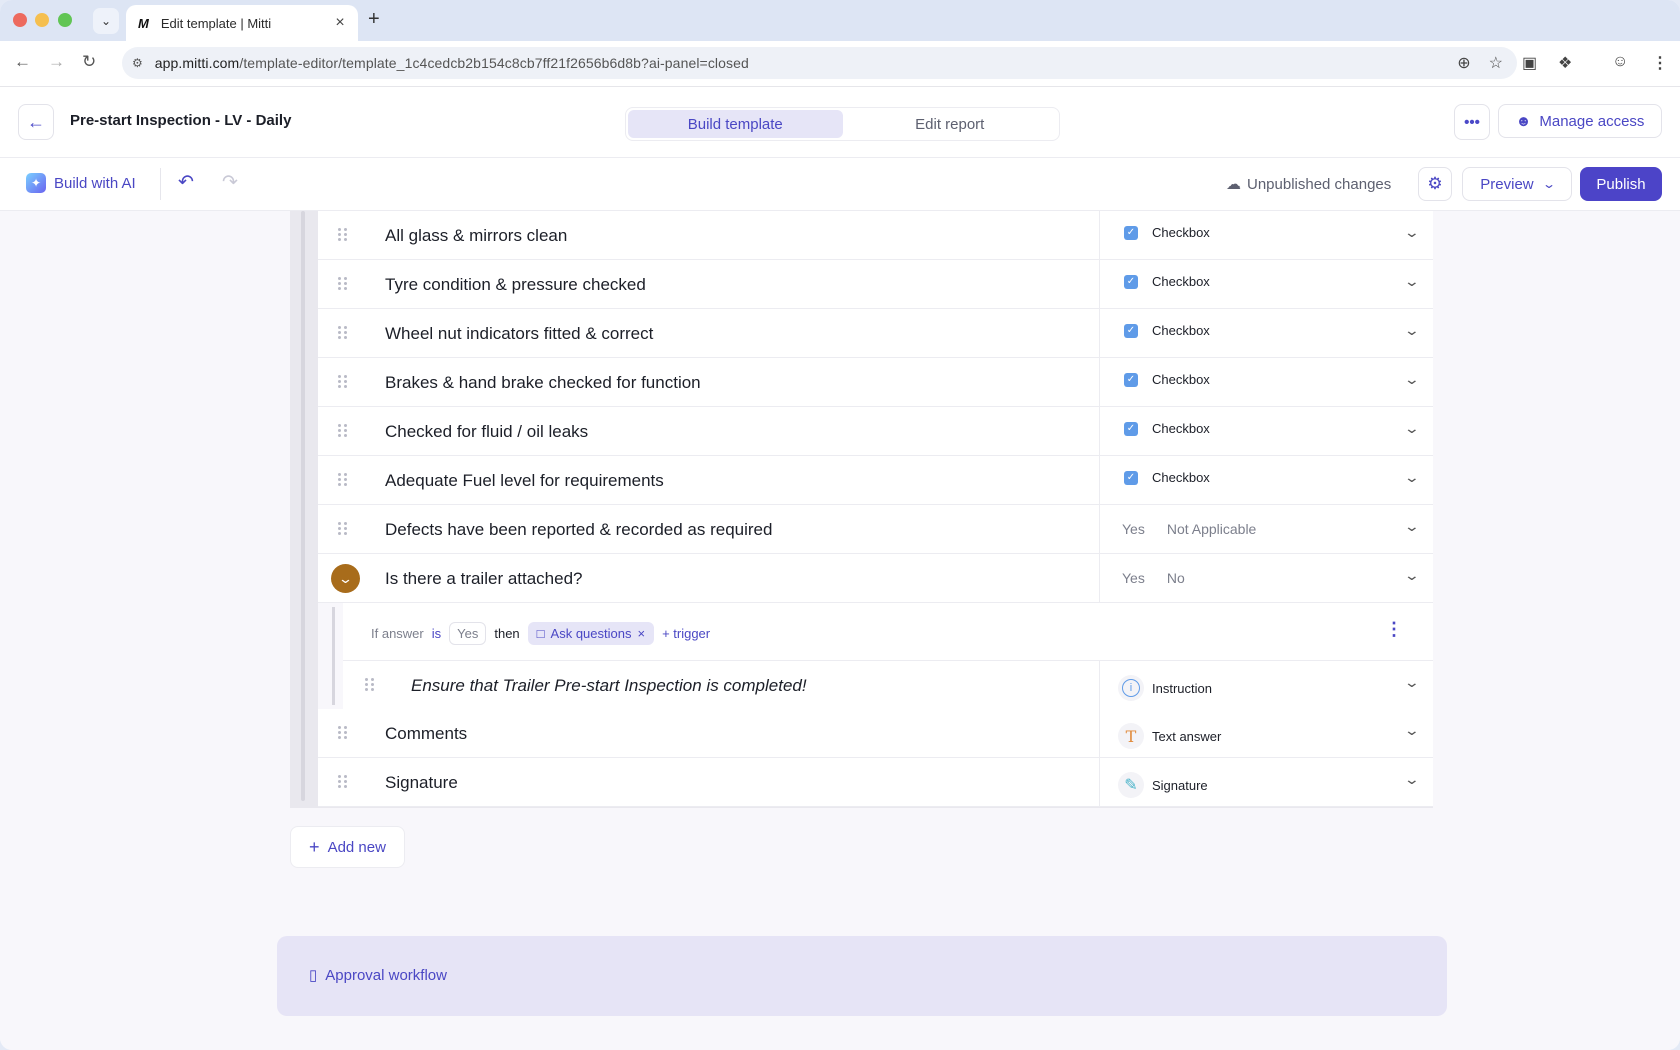 This screenshot has height=1050, width=1680. What do you see at coordinates (421, 783) in the screenshot?
I see `question-text: Signature` at bounding box center [421, 783].